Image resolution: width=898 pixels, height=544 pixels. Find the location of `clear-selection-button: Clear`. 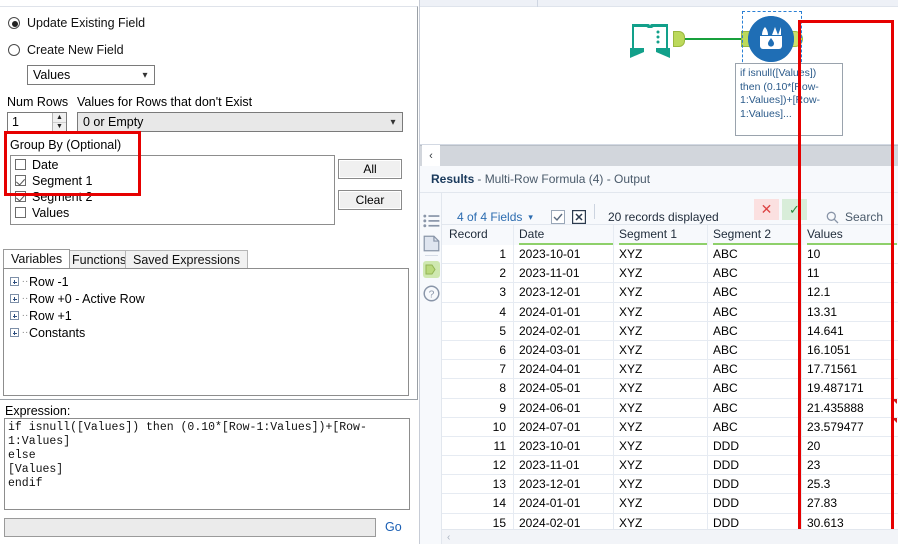

clear-selection-button: Clear is located at coordinates (370, 200).